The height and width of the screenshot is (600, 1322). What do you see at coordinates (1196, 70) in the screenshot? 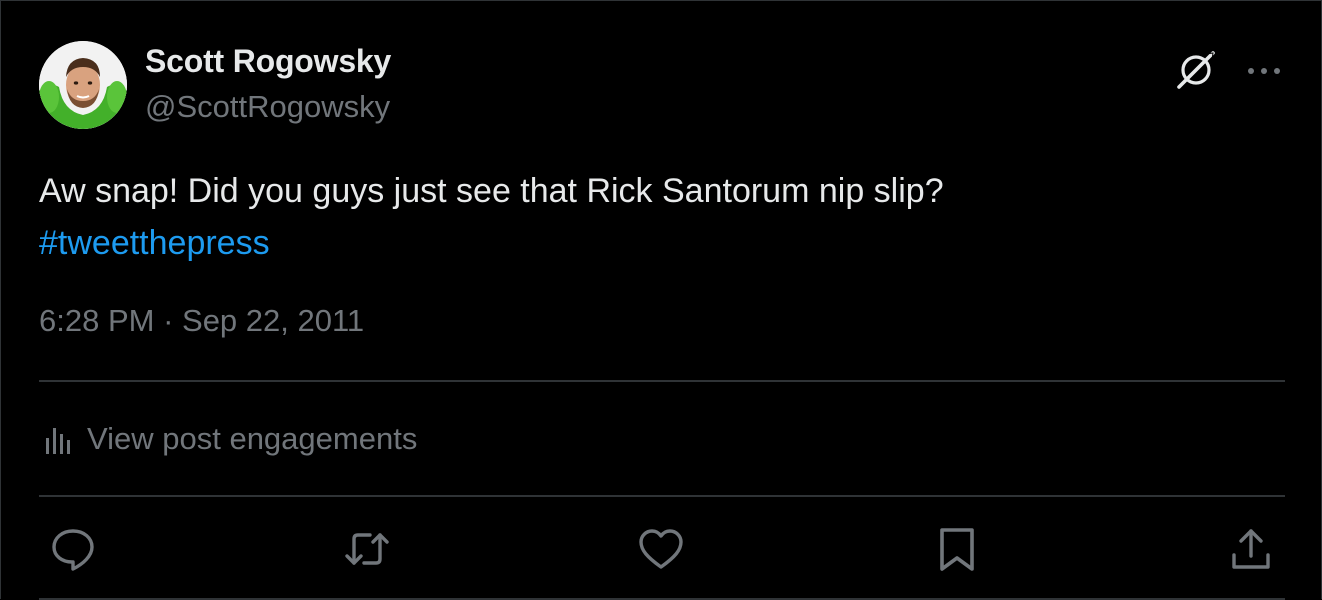
I see `grok-icon` at bounding box center [1196, 70].